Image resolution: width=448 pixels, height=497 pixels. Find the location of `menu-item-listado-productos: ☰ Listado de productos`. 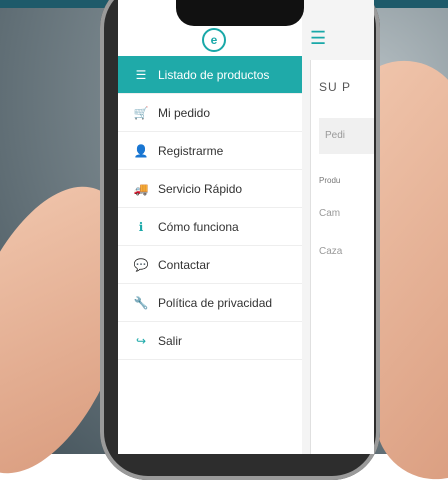

menu-item-listado-productos: ☰ Listado de productos is located at coordinates (210, 75).